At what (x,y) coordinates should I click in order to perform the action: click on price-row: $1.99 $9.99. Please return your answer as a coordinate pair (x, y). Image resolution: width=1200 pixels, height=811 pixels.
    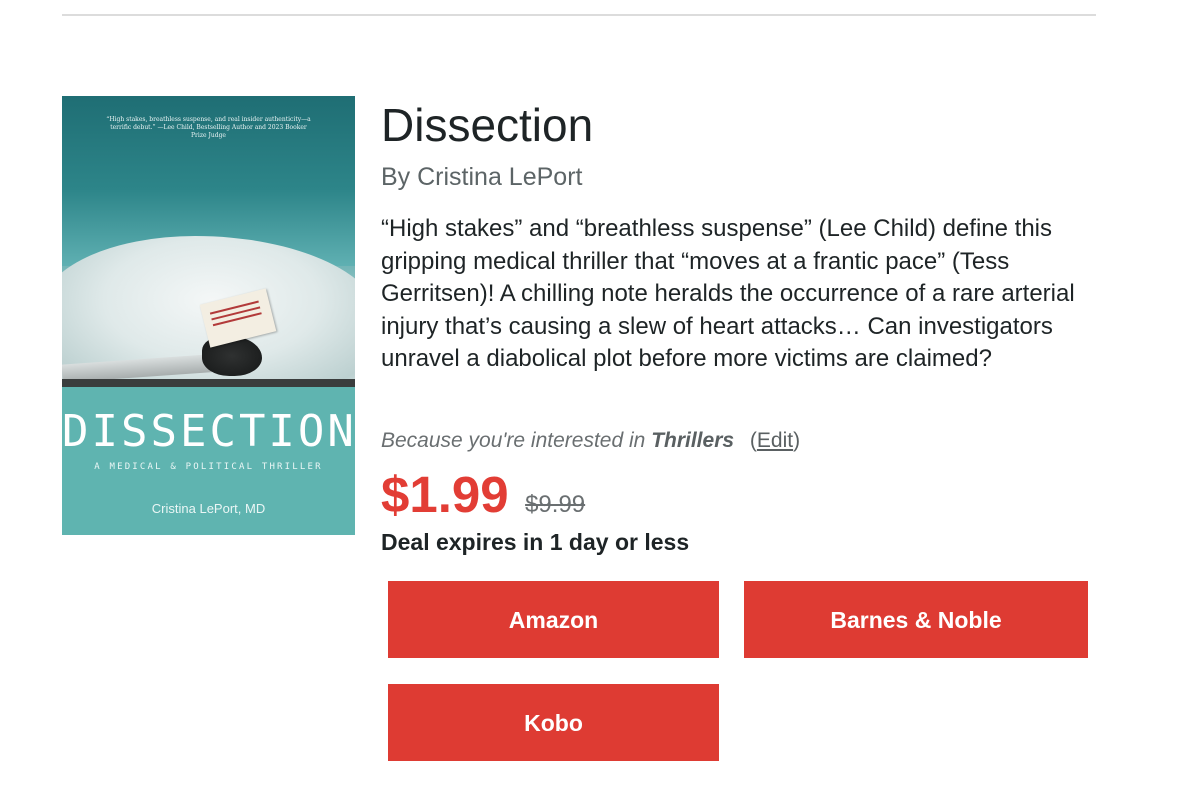
    Looking at the image, I should click on (483, 495).